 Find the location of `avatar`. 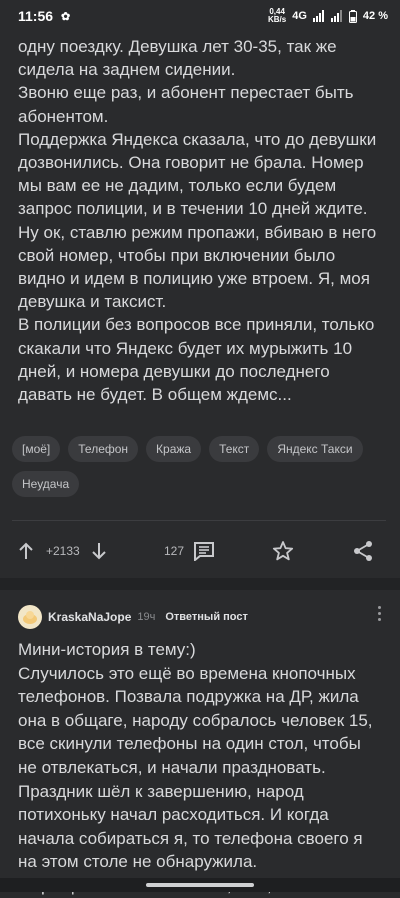

avatar is located at coordinates (30, 617).